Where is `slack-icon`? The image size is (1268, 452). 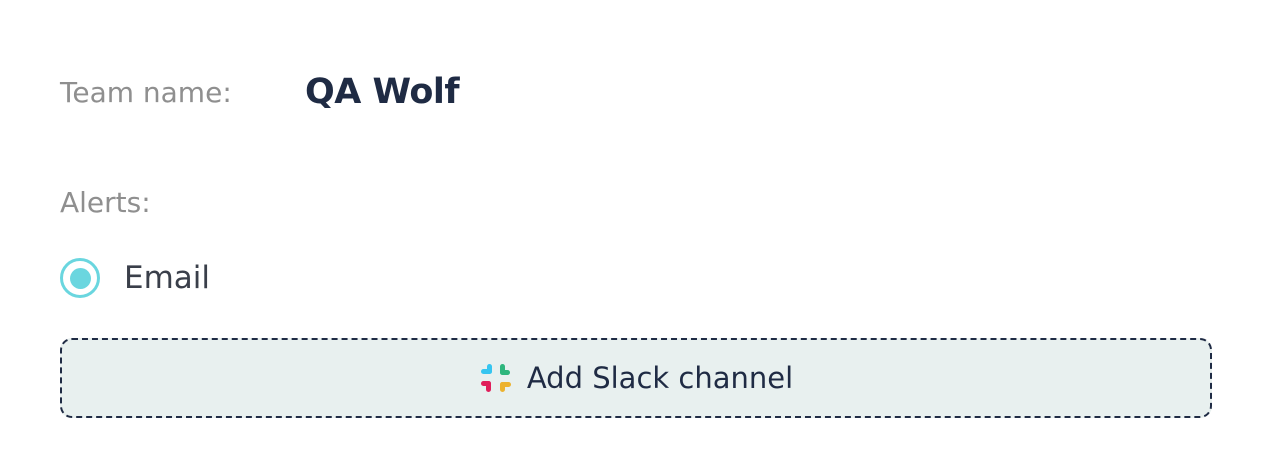
slack-icon is located at coordinates (496, 378).